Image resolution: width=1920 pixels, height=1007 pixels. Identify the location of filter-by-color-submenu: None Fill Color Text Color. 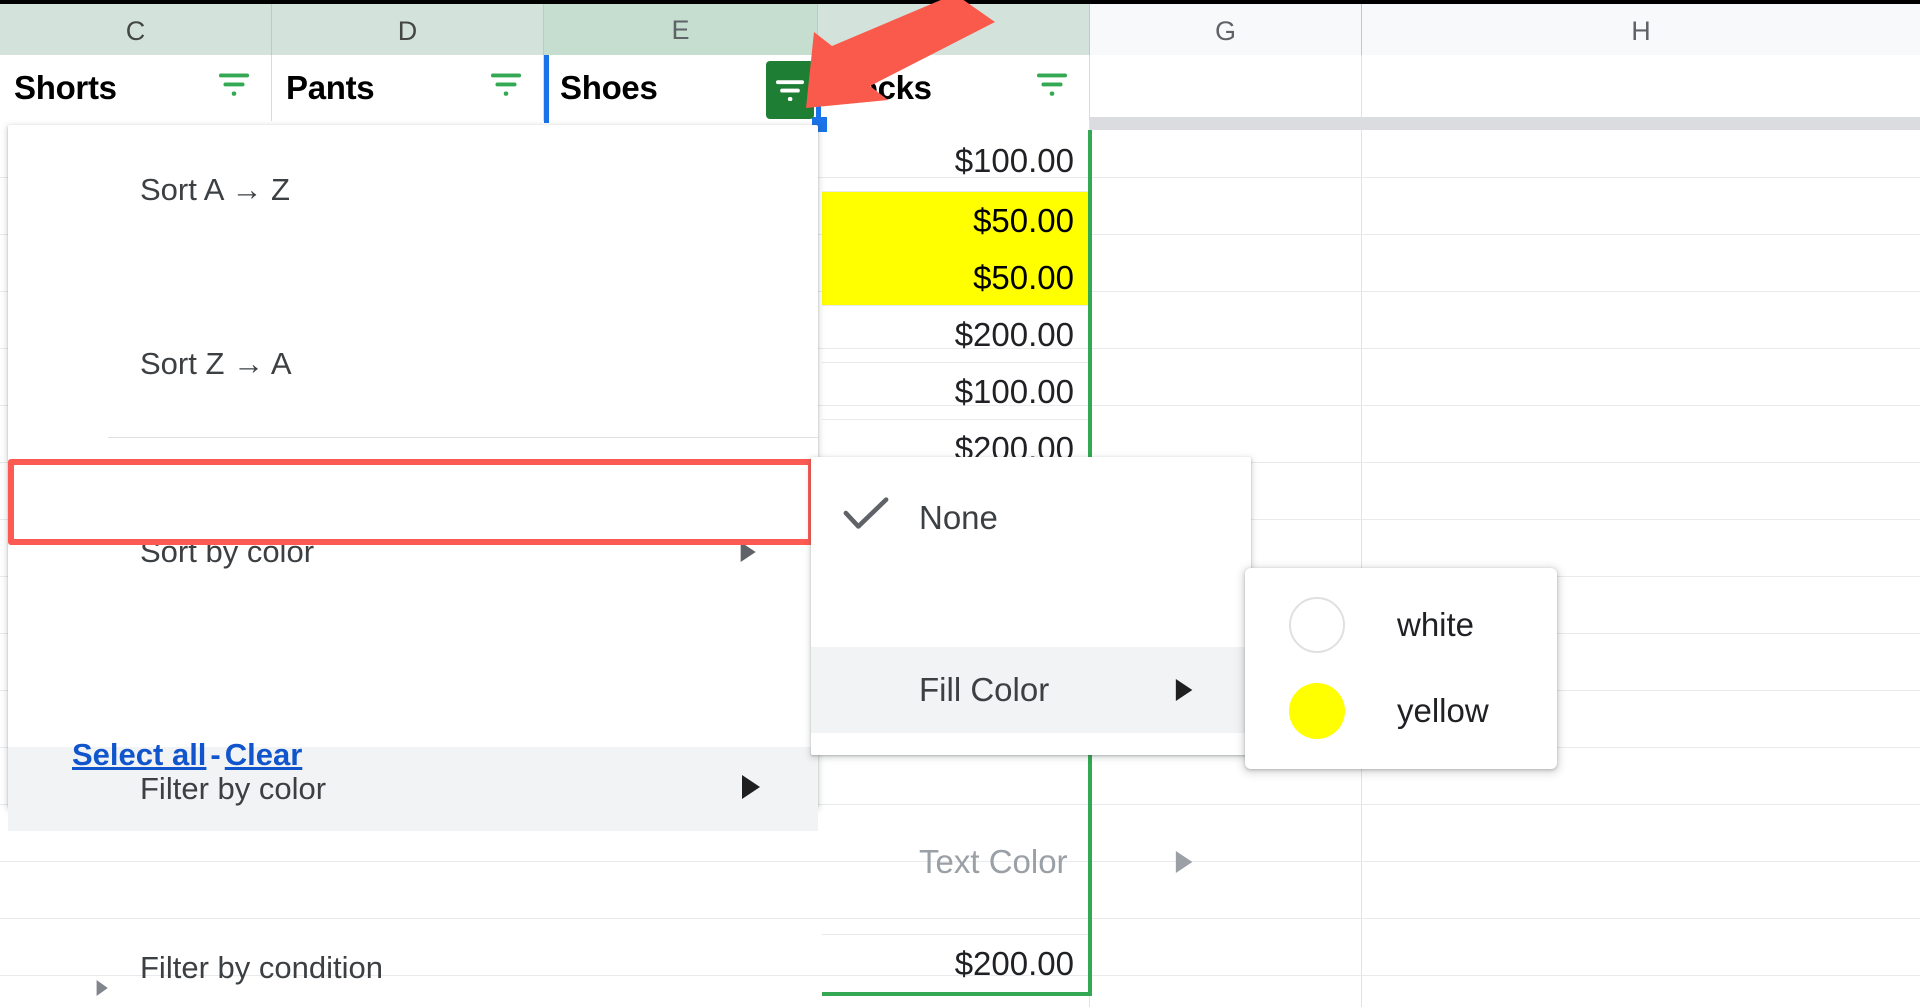
(1031, 668).